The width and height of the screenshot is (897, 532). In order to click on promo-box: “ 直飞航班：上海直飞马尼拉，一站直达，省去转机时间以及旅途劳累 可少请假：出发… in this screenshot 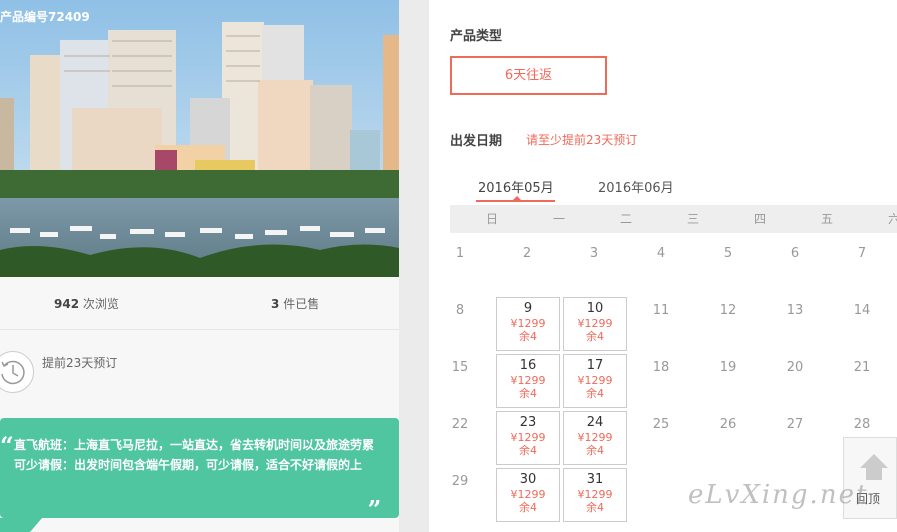, I will do `click(199, 468)`.